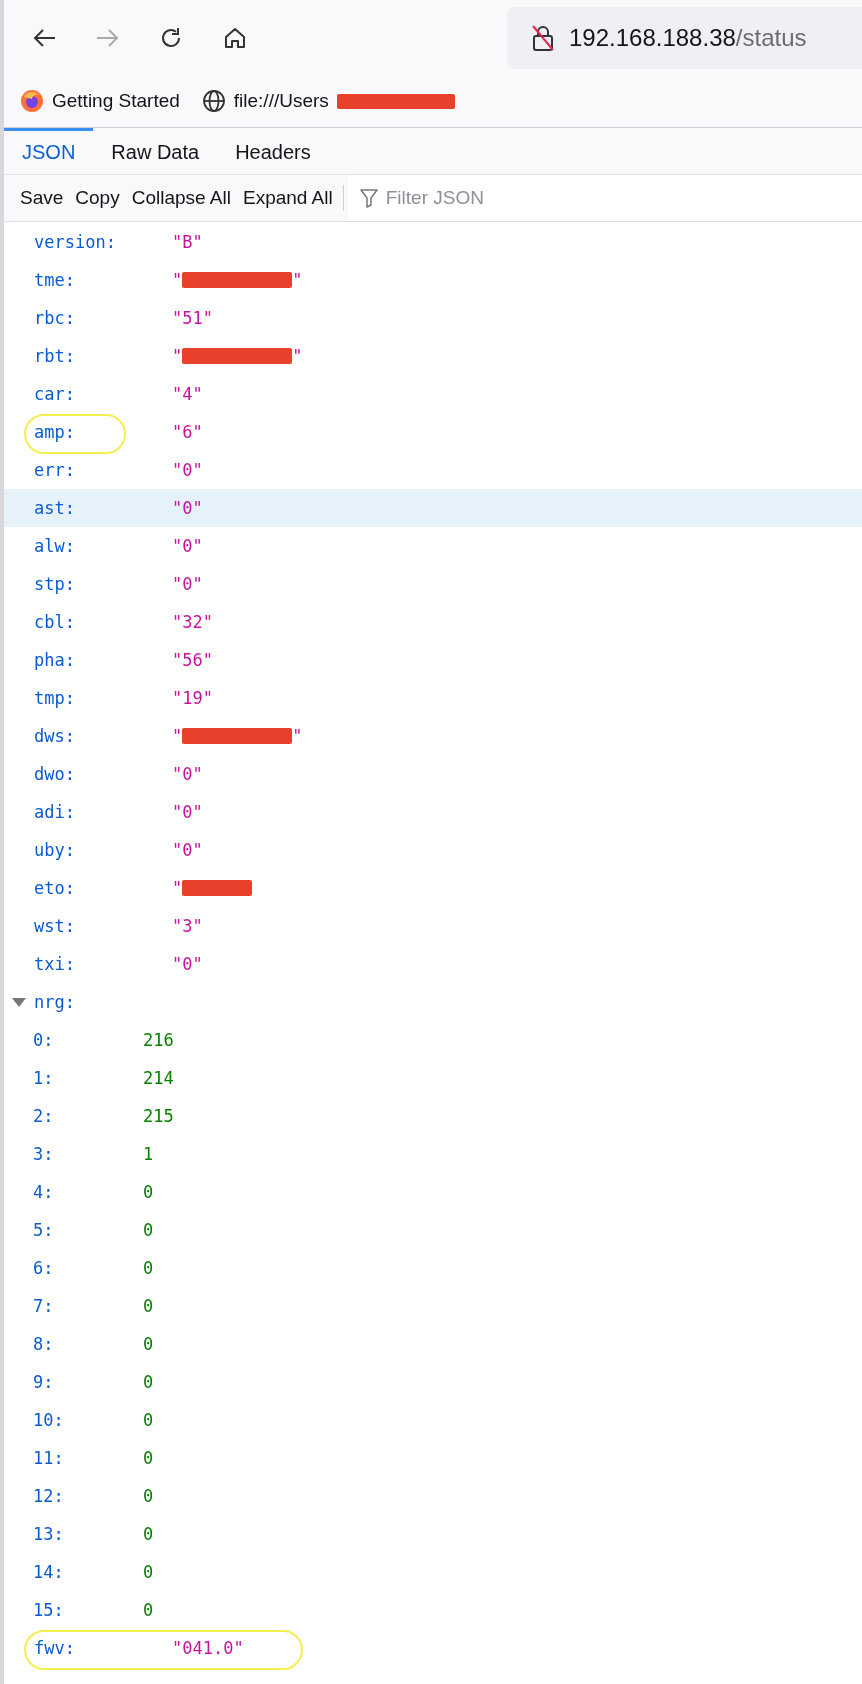 The height and width of the screenshot is (1684, 862). What do you see at coordinates (88, 1534) in the screenshot?
I see `json-key: 13:` at bounding box center [88, 1534].